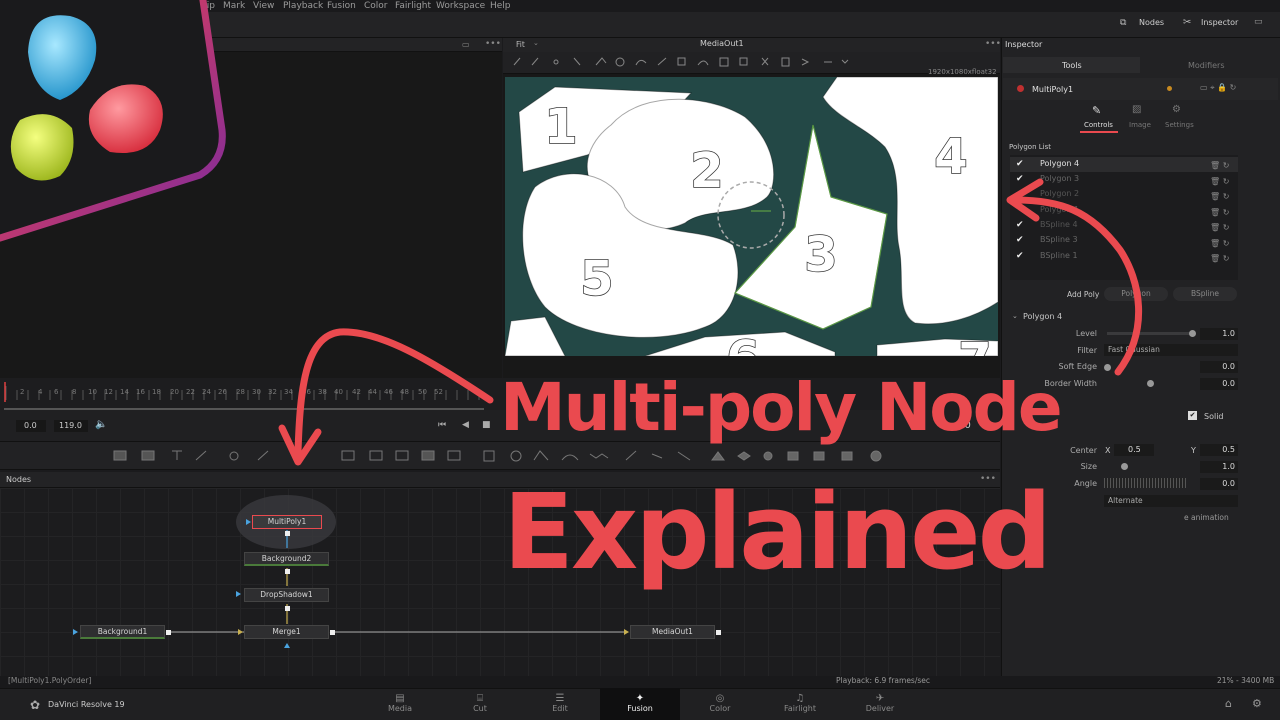 The height and width of the screenshot is (720, 1280). I want to click on arrow-to-nodes, so click(394, 392).